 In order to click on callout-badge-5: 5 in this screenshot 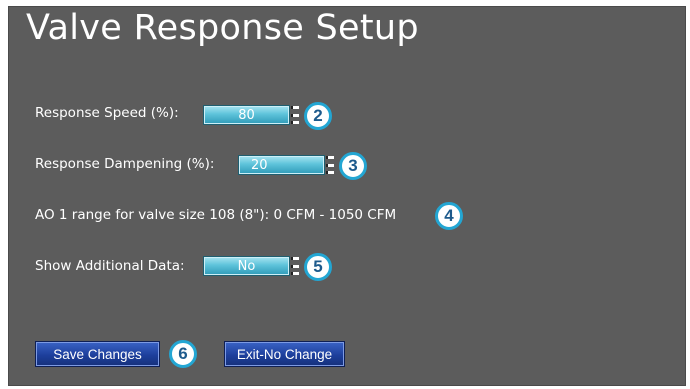, I will do `click(318, 267)`.